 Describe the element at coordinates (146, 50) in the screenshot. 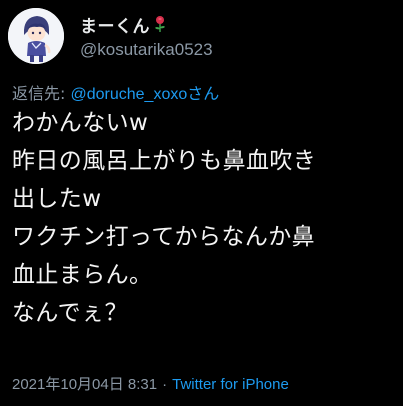

I see `handle: @kosutarika0523` at that location.